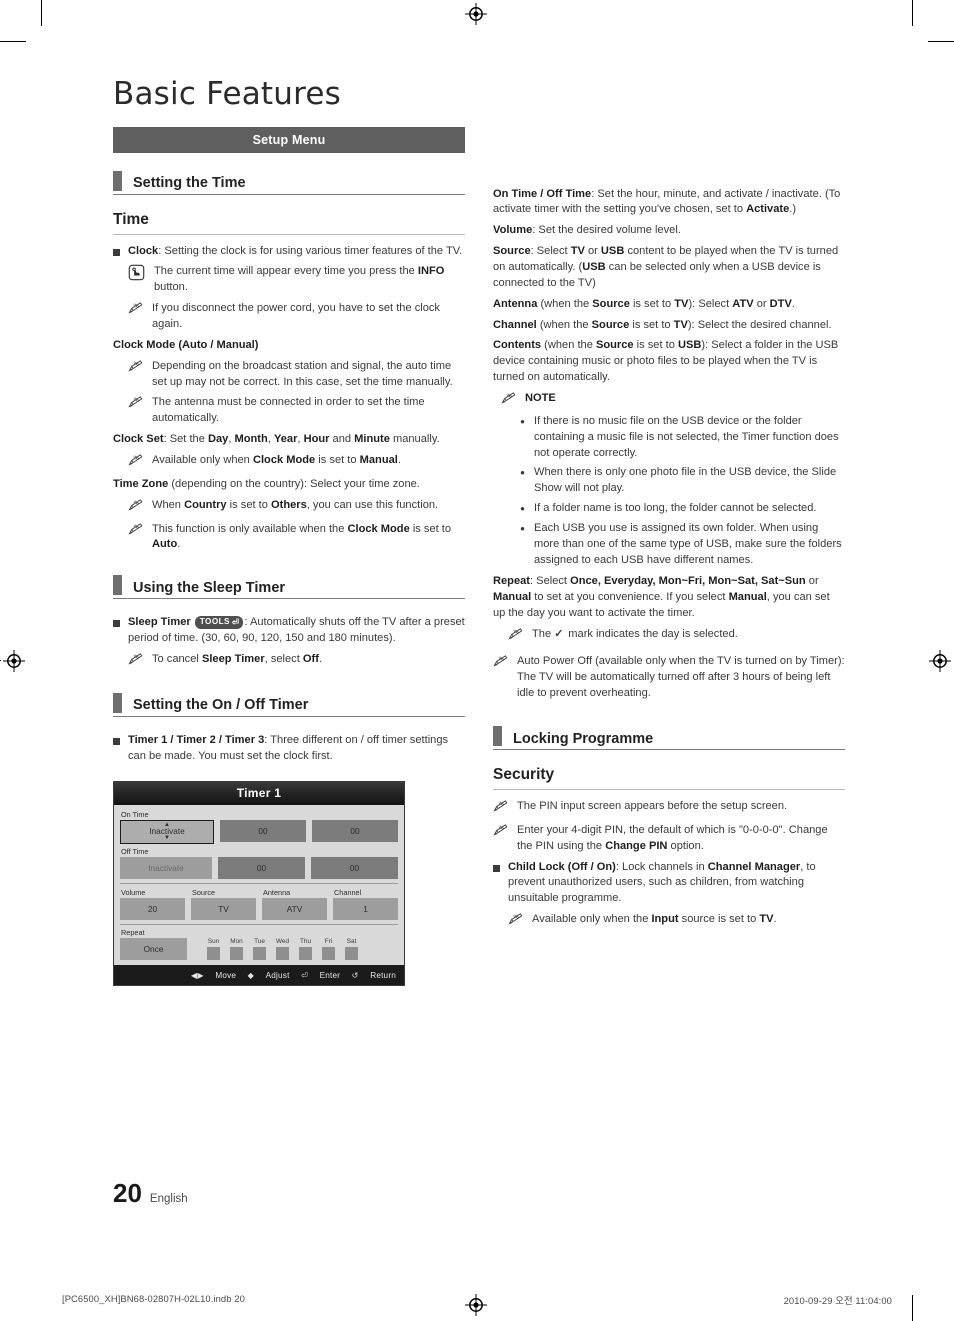 The width and height of the screenshot is (954, 1321). I want to click on osd-day-label: Fri, so click(328, 942).